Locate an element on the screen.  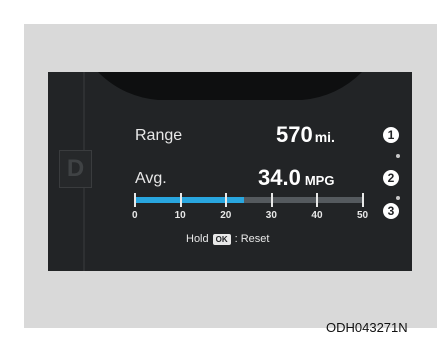
mpg-bar-tick-label: 30 is located at coordinates (271, 215).